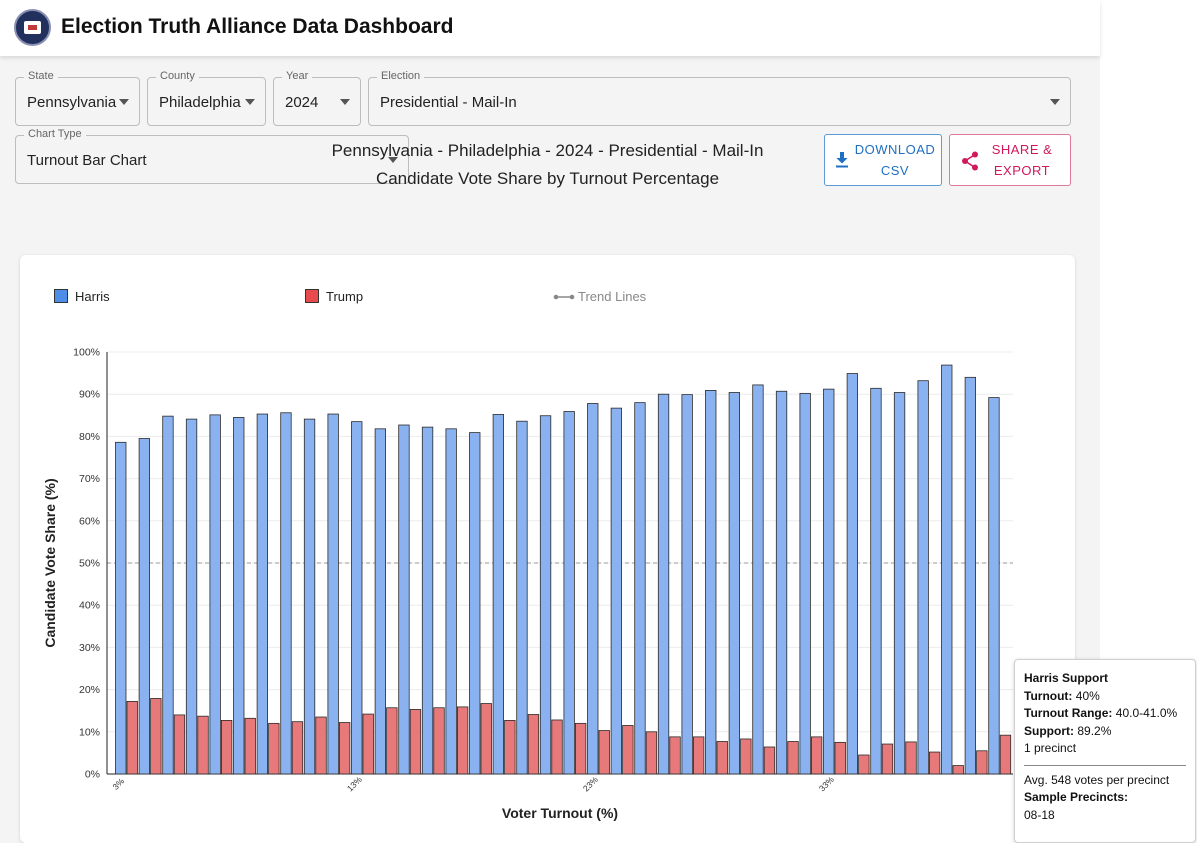 Image resolution: width=1197 pixels, height=843 pixels. What do you see at coordinates (89, 648) in the screenshot?
I see `y-tick-label: 30%` at bounding box center [89, 648].